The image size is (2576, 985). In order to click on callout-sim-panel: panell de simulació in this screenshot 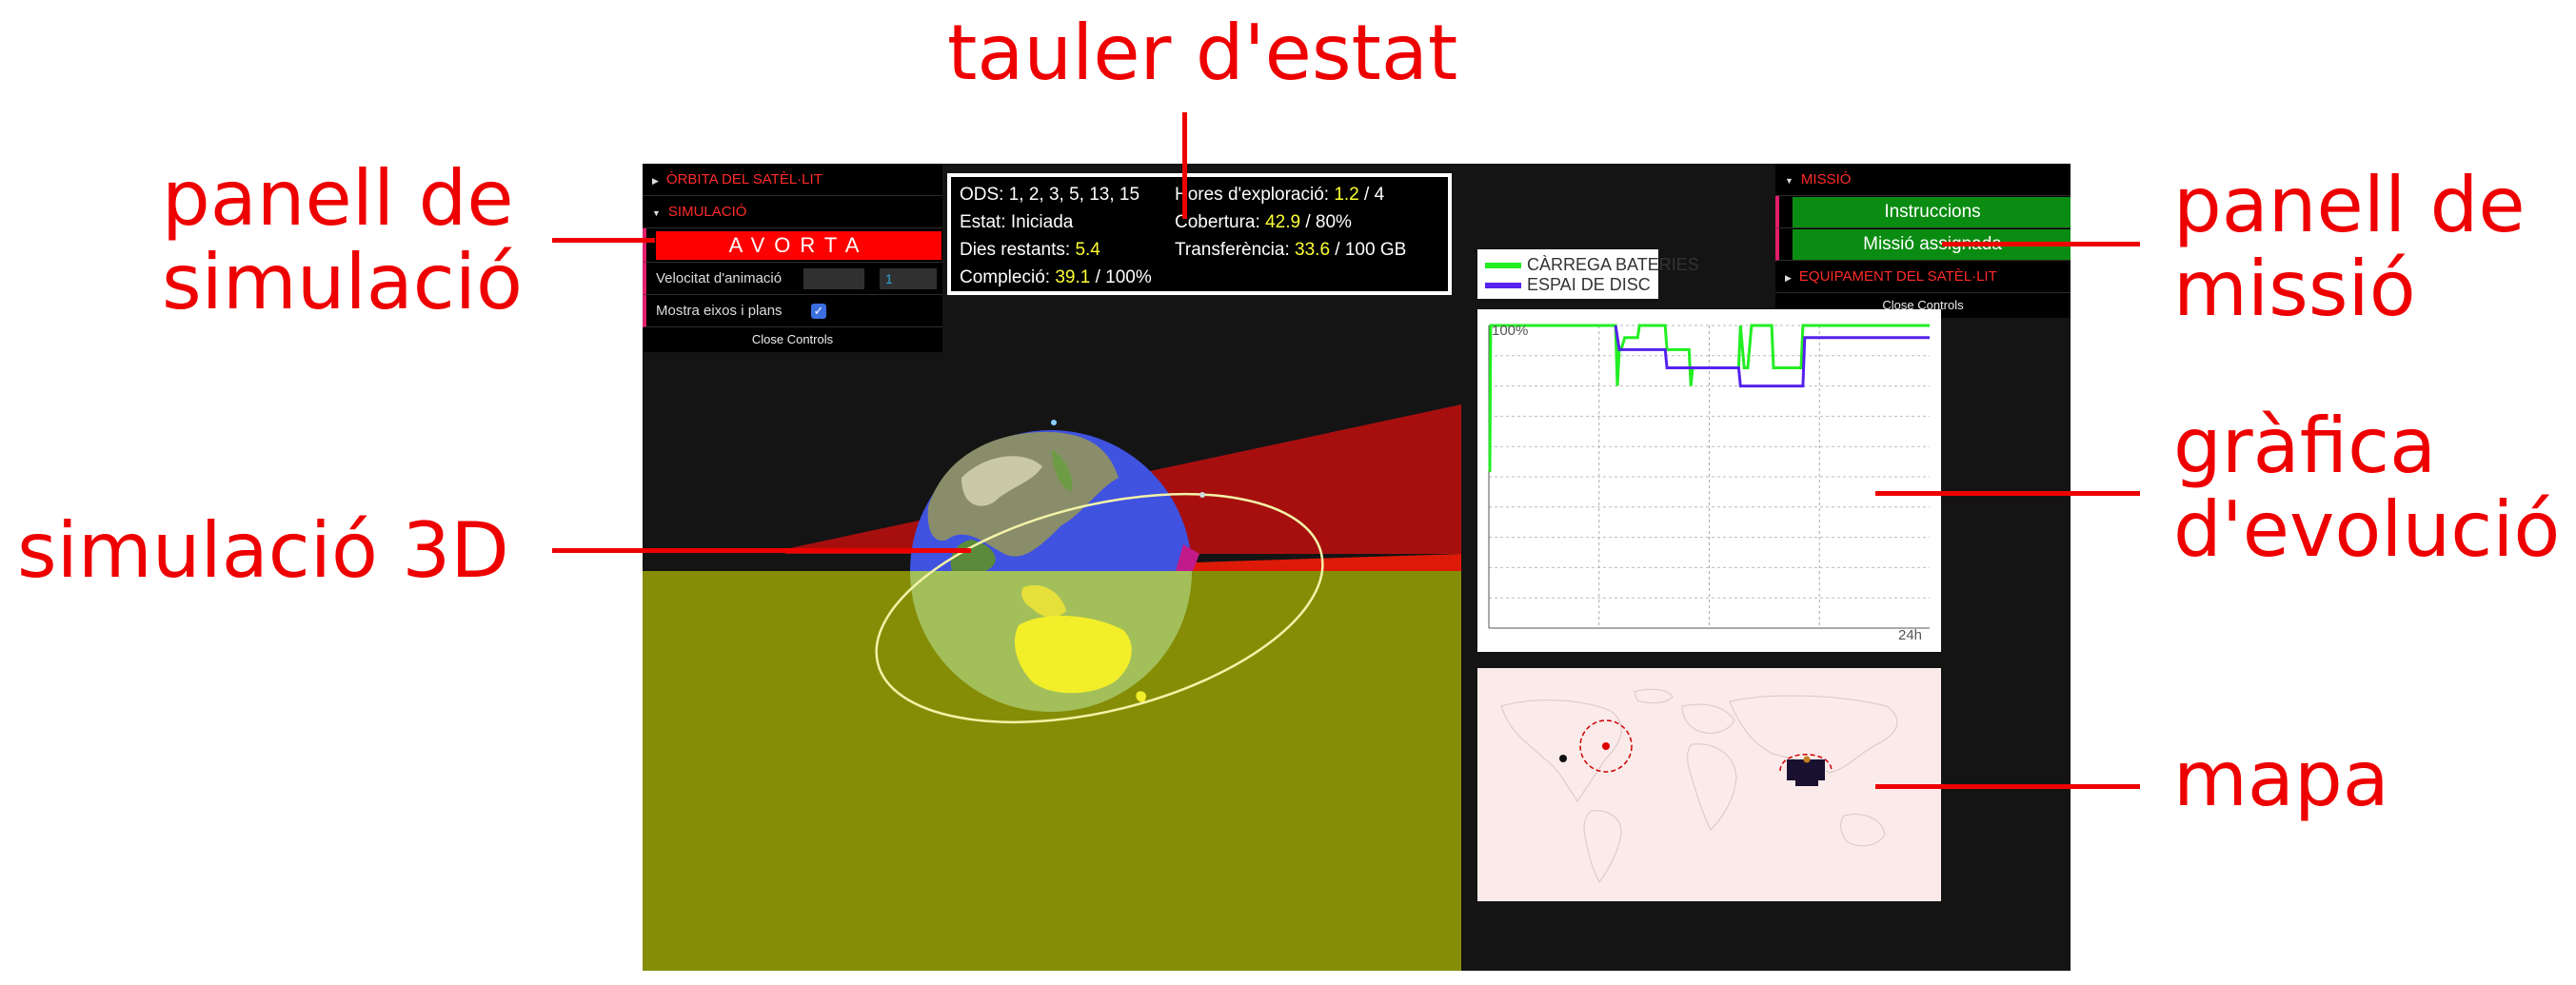, I will do `click(342, 241)`.